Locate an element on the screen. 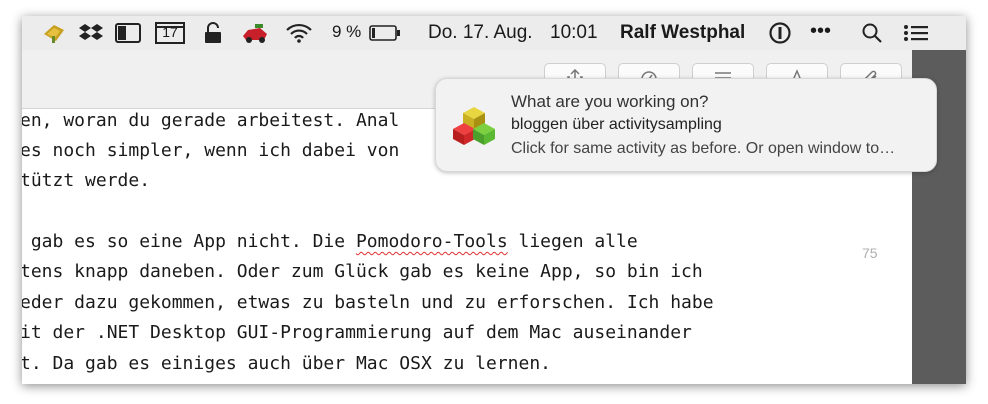 The height and width of the screenshot is (404, 988). wifi-icon is located at coordinates (299, 33).